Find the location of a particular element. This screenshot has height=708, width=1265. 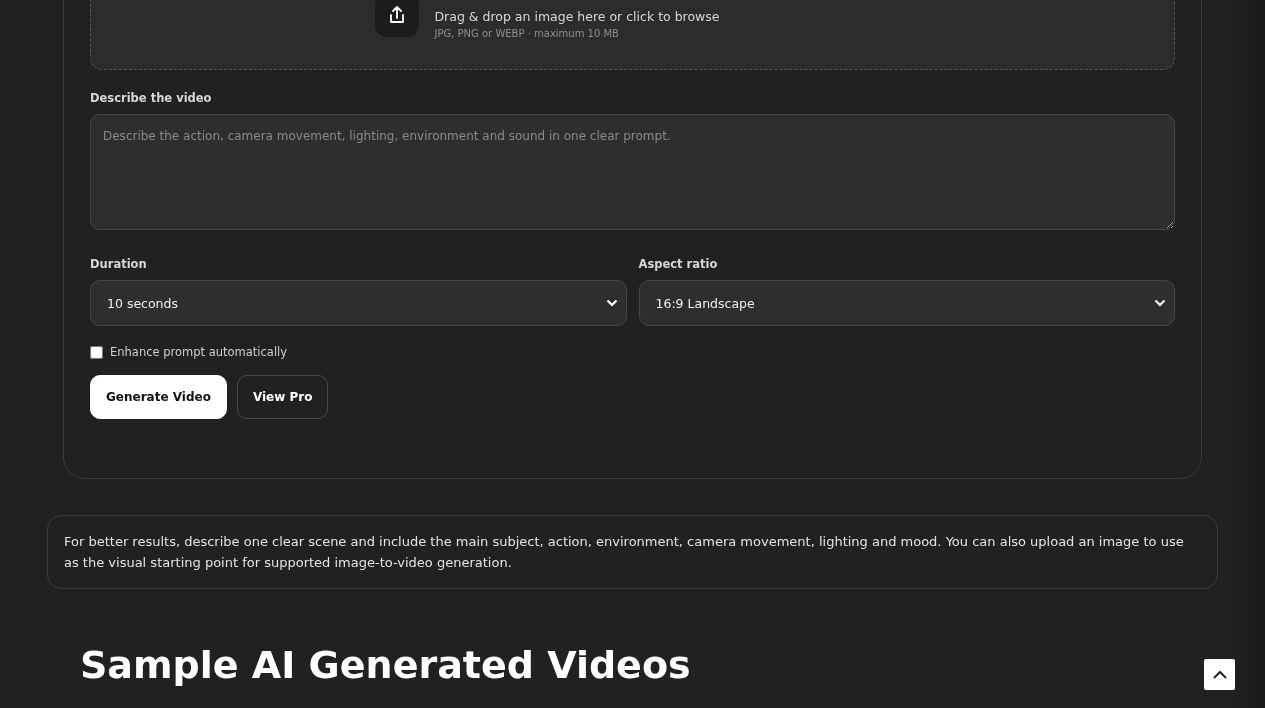

tip-text: For better results, describe one clear scene and include the main subject, action, environment, camera movement, lighting and mood. You can also upload an image to use as the visual starting point for supported image-to-video generation. is located at coordinates (632, 552).